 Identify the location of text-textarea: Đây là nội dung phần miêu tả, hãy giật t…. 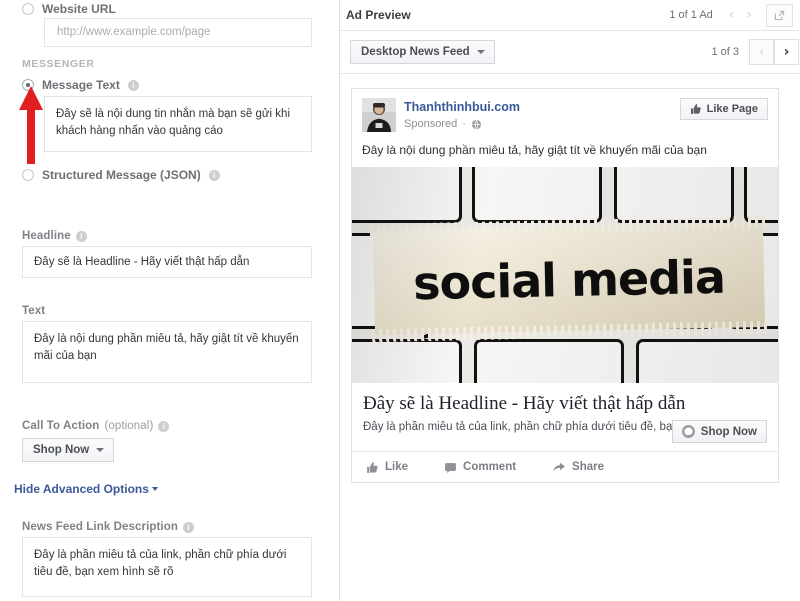
(167, 352).